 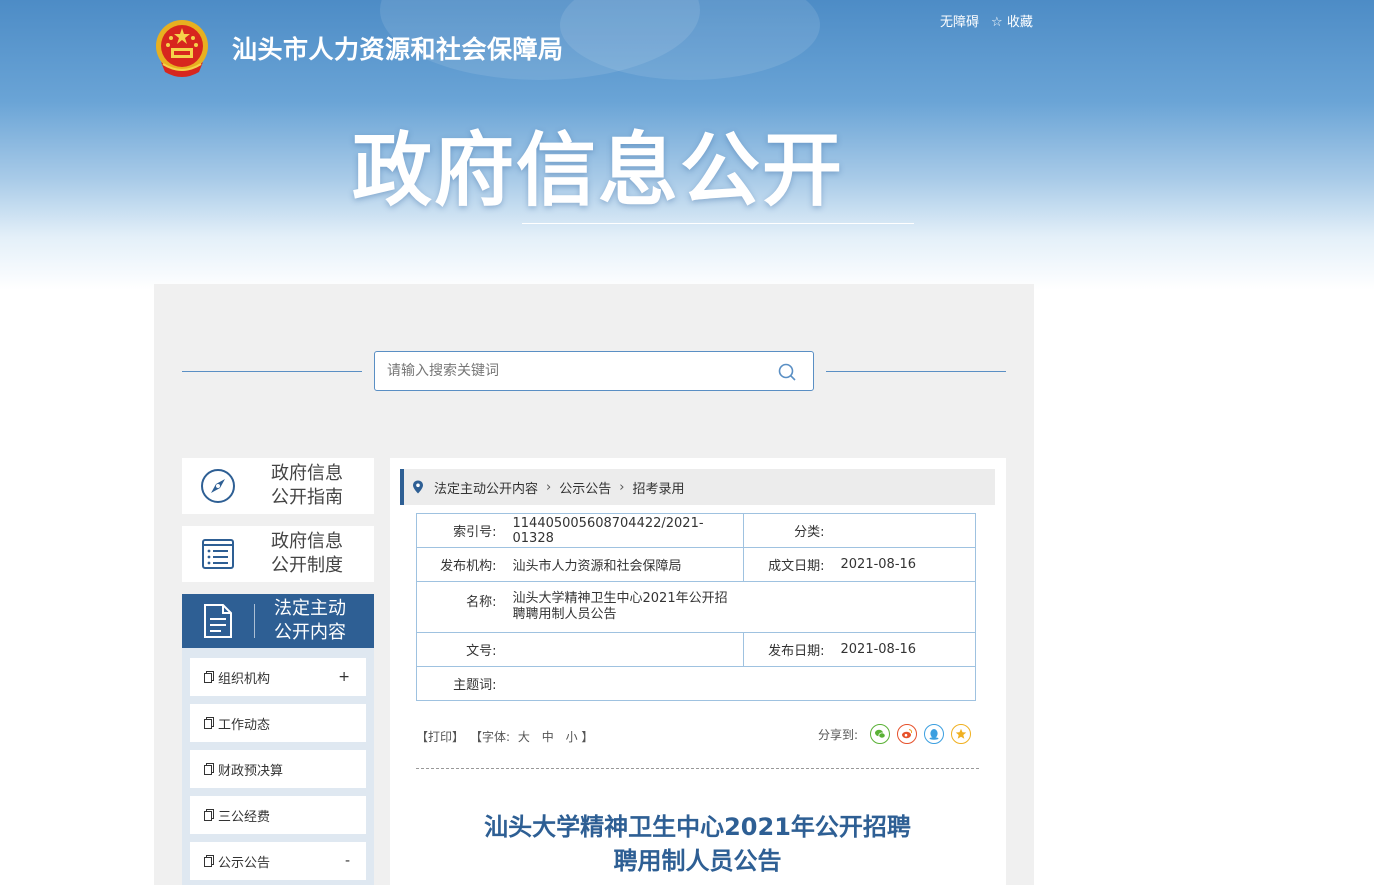 What do you see at coordinates (895, 734) in the screenshot?
I see `share-bar: 分享到:` at bounding box center [895, 734].